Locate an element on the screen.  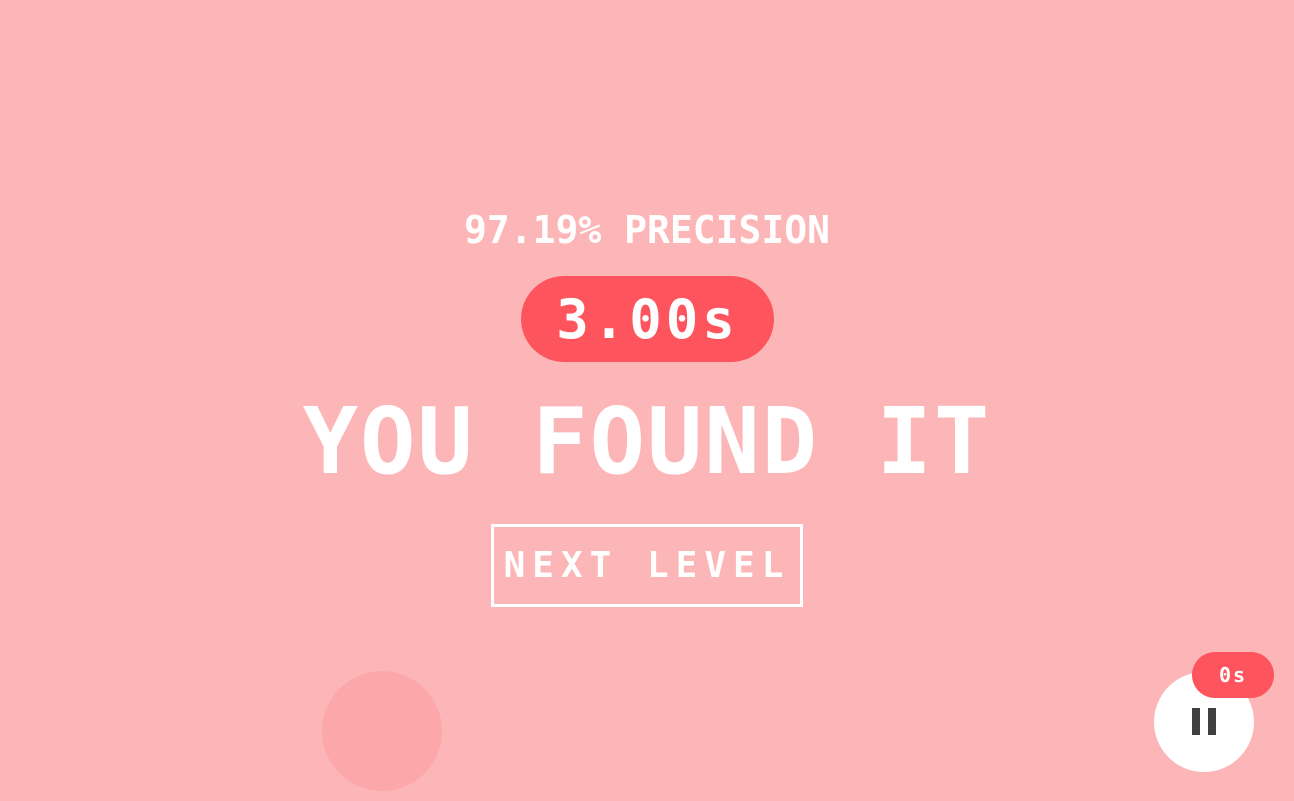
timer-badge: 0s is located at coordinates (1233, 675).